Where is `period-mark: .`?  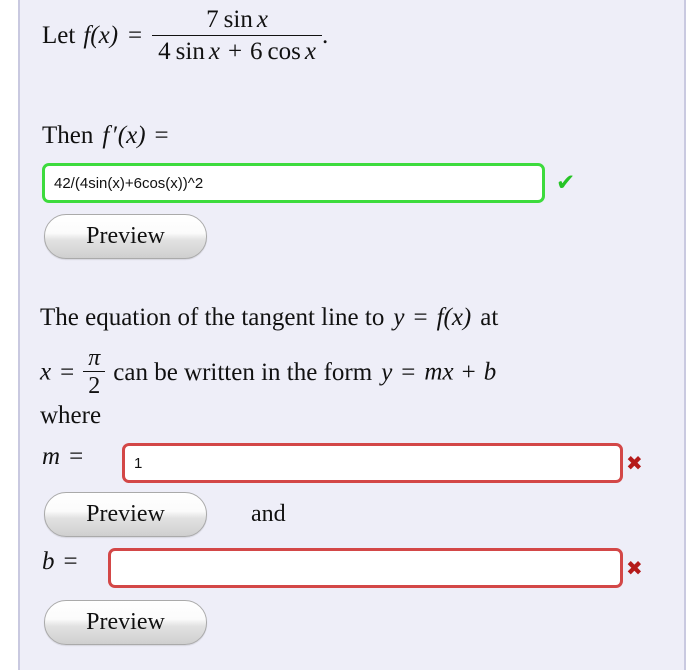 period-mark: . is located at coordinates (325, 35).